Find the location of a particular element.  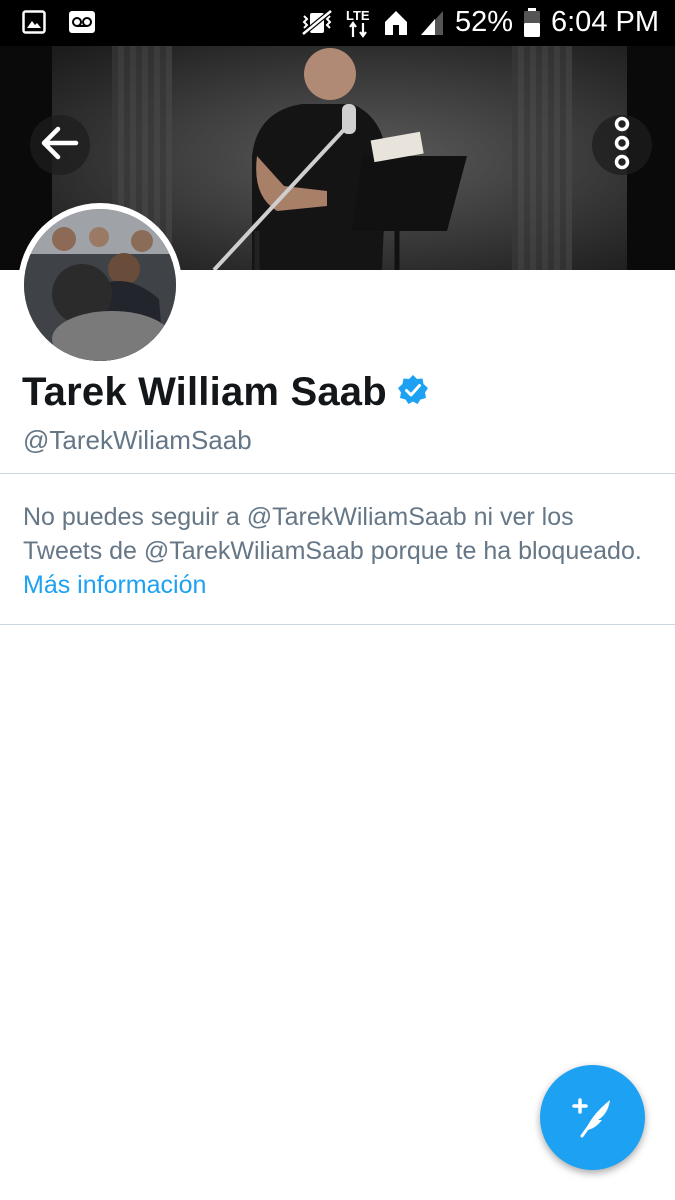

profile-name-row: Tarek William Saab is located at coordinates (225, 392).